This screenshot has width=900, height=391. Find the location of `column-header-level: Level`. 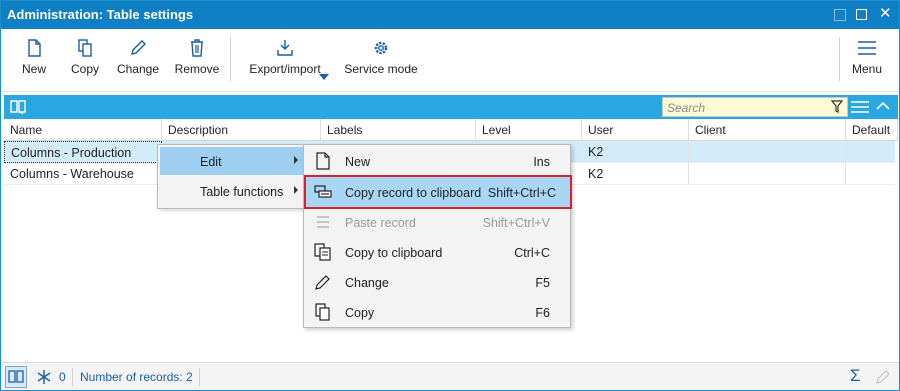

column-header-level: Level is located at coordinates (529, 130).